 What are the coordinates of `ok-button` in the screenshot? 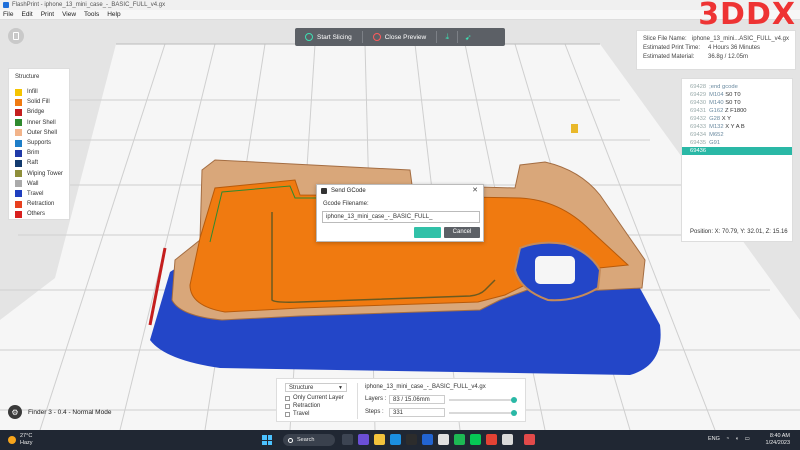 It's located at (427, 232).